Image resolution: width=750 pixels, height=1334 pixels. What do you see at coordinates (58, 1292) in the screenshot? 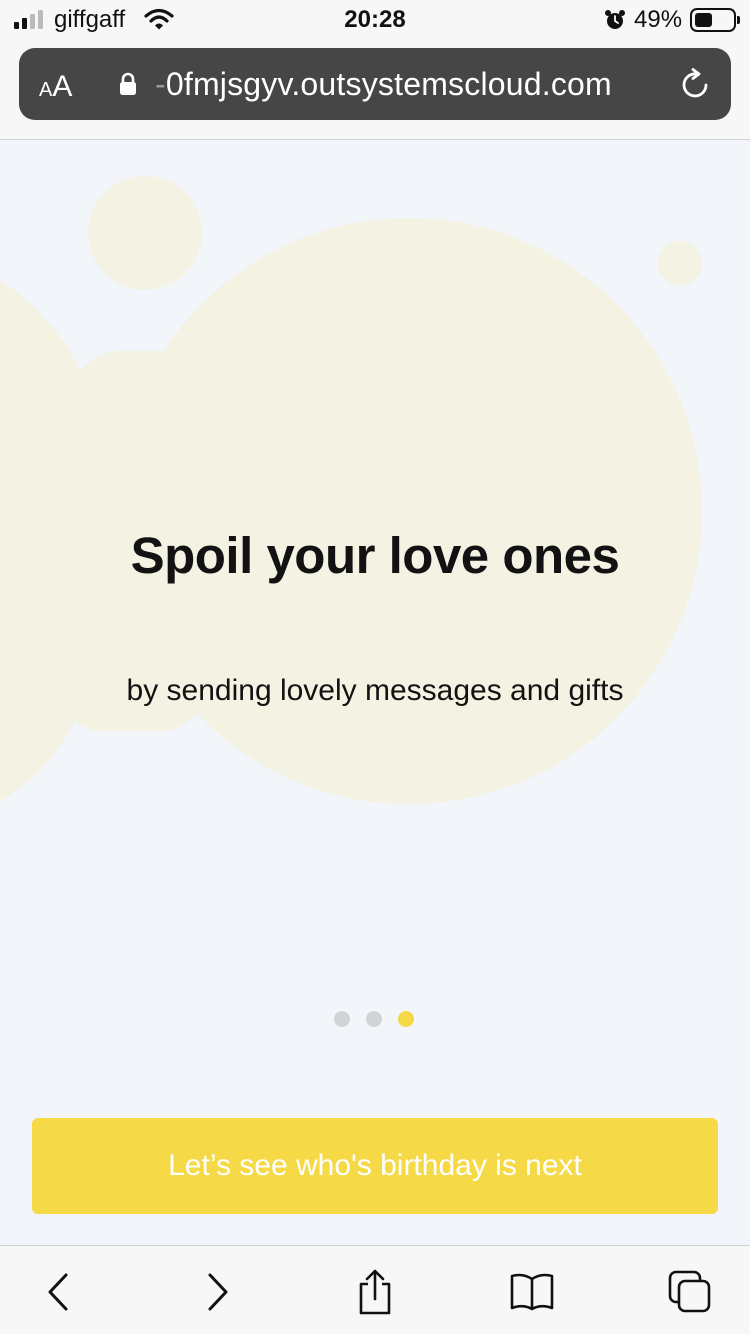
I see `back-icon` at bounding box center [58, 1292].